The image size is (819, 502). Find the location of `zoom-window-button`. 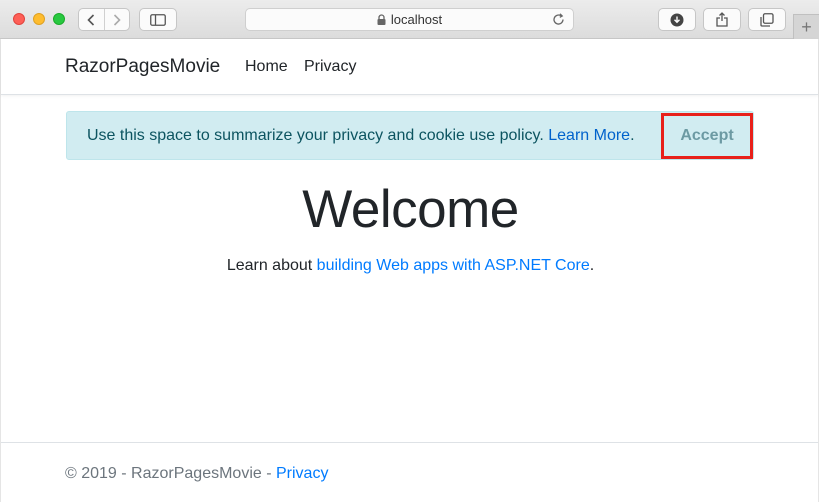

zoom-window-button is located at coordinates (59, 19).